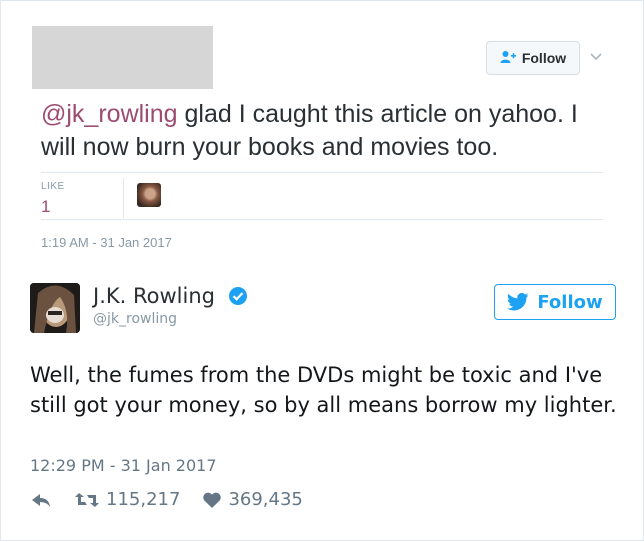 The width and height of the screenshot is (644, 542). I want to click on tweet-actions: 115,217 369,435, so click(166, 499).